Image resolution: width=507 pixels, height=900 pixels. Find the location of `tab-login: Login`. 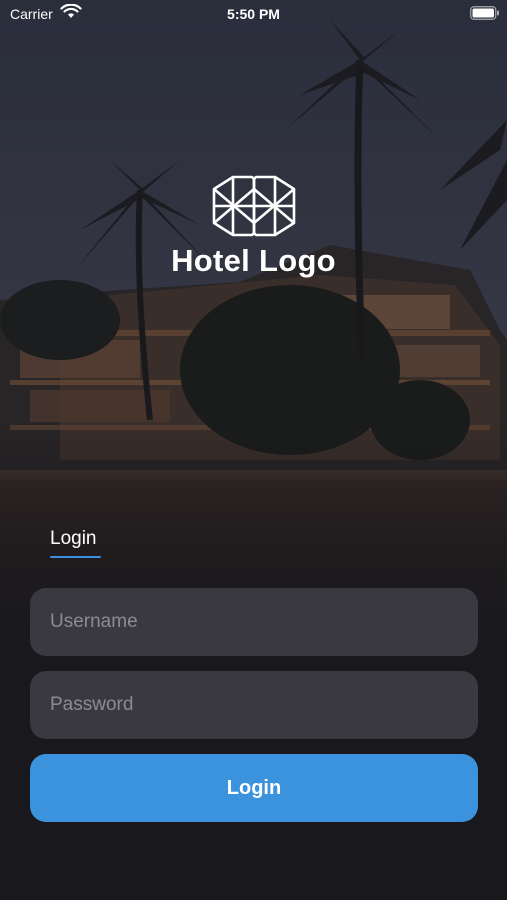

tab-login: Login is located at coordinates (73, 539).